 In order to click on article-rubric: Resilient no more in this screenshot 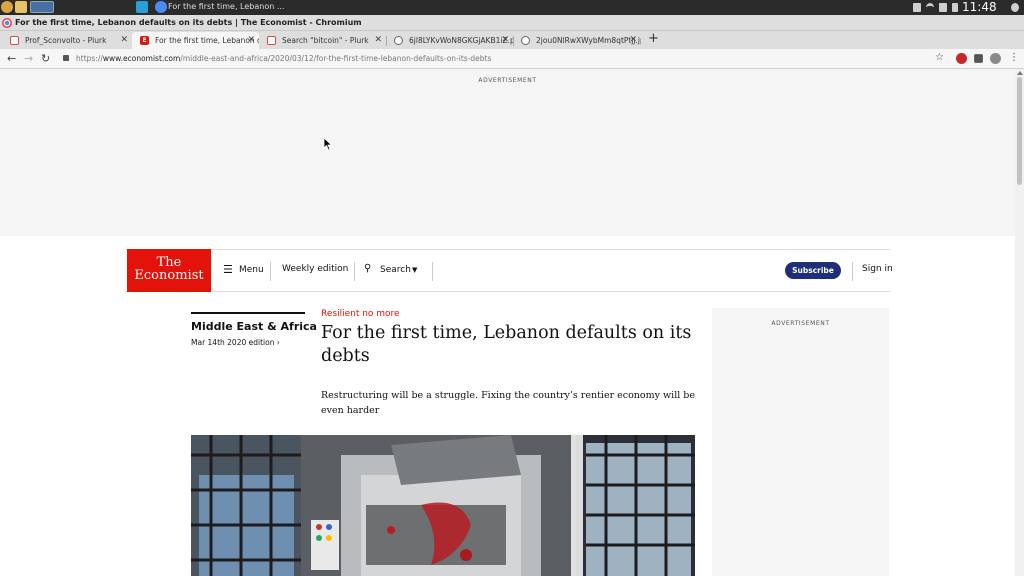, I will do `click(360, 314)`.